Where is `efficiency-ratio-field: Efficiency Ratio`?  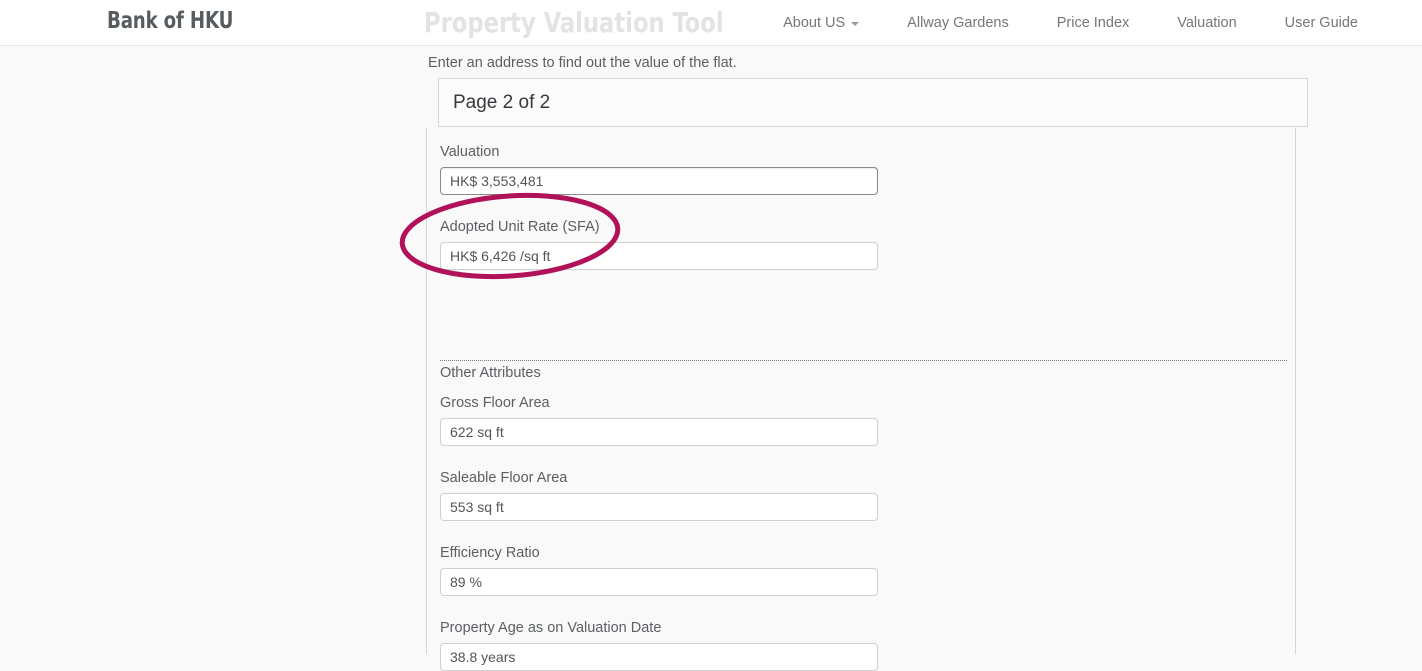 efficiency-ratio-field: Efficiency Ratio is located at coordinates (659, 570).